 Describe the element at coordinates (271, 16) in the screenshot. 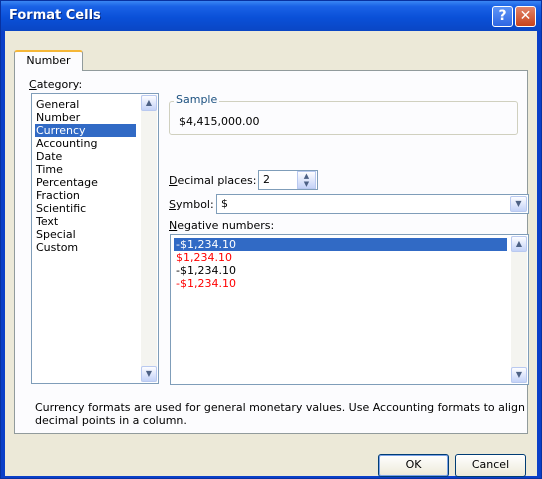

I see `title-bar: Format Cells ? ✕` at that location.